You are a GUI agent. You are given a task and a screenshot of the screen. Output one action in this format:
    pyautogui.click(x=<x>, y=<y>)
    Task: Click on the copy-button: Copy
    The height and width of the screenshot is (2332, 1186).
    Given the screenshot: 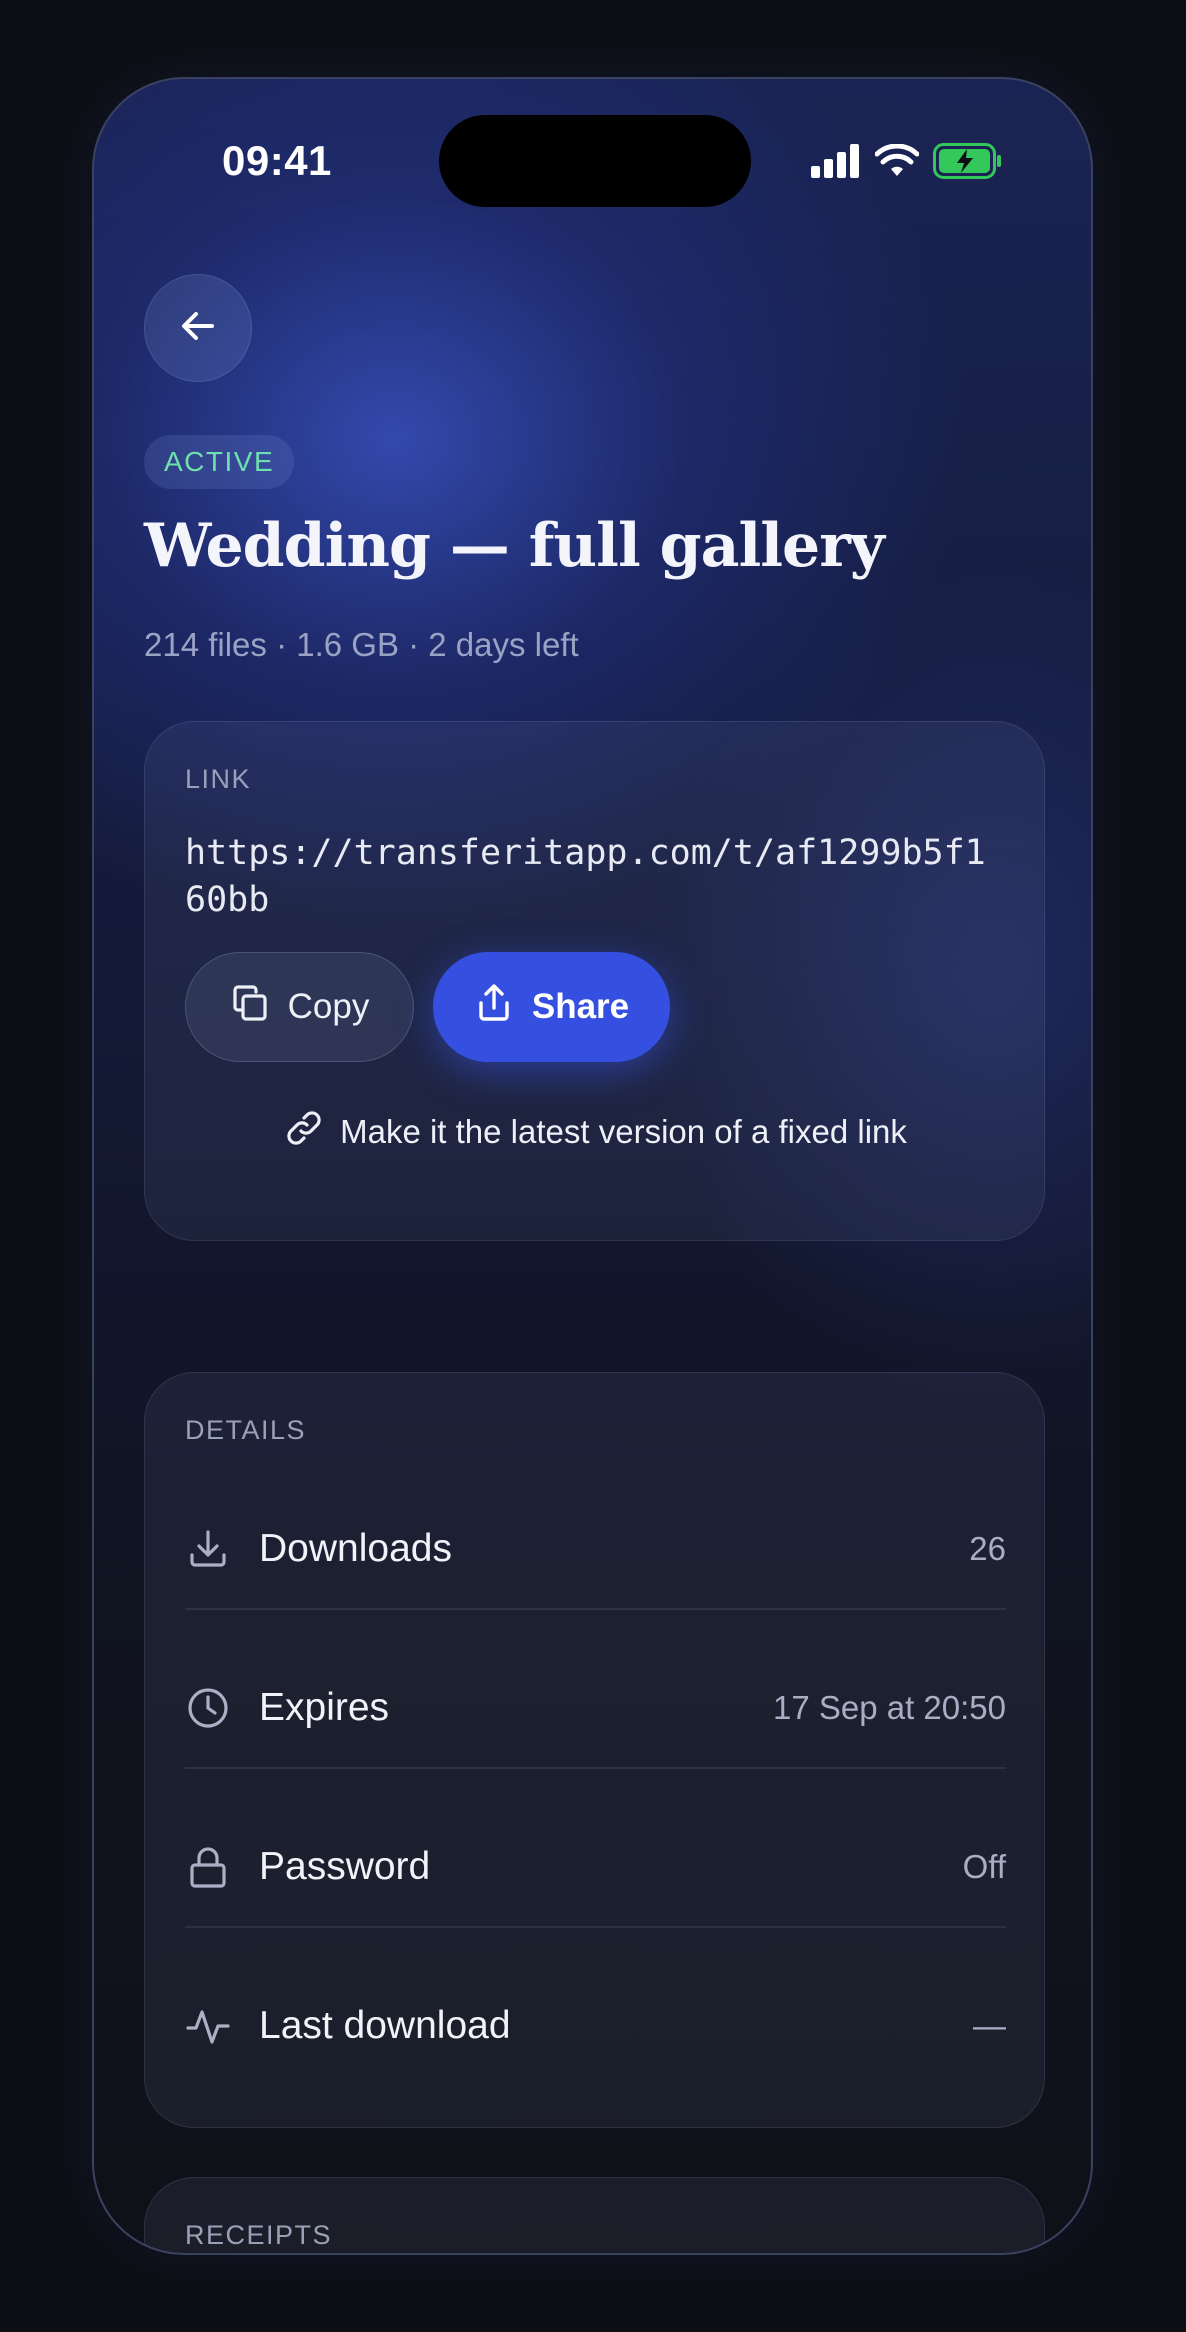 What is the action you would take?
    pyautogui.click(x=299, y=1007)
    